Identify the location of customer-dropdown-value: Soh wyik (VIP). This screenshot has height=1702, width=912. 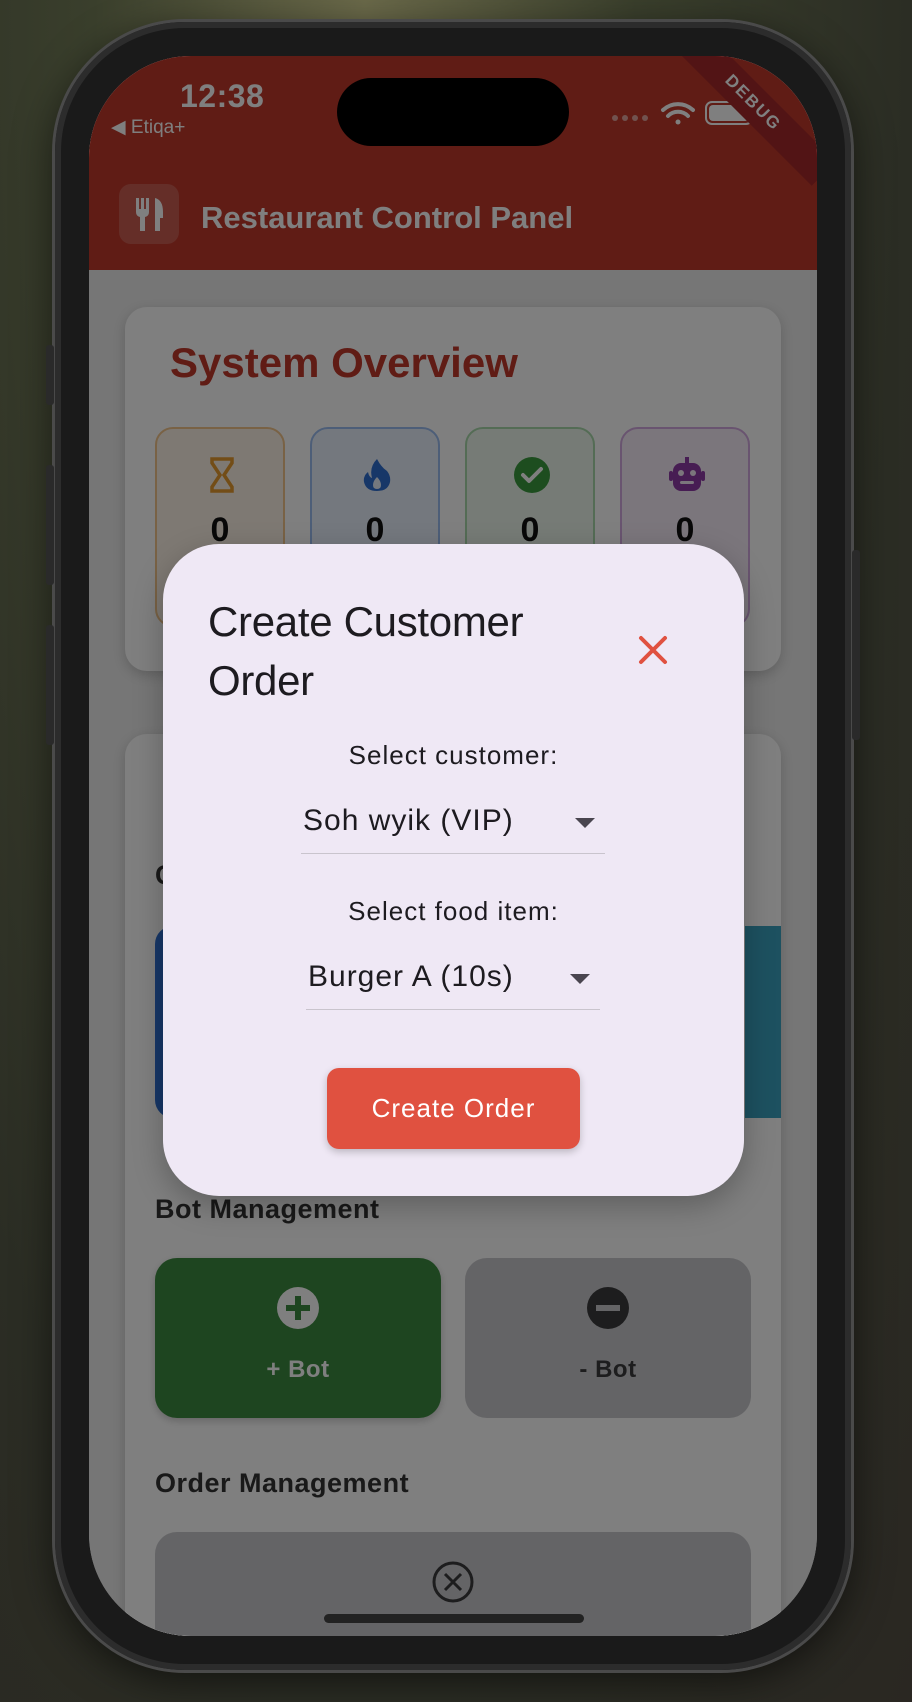
(408, 820).